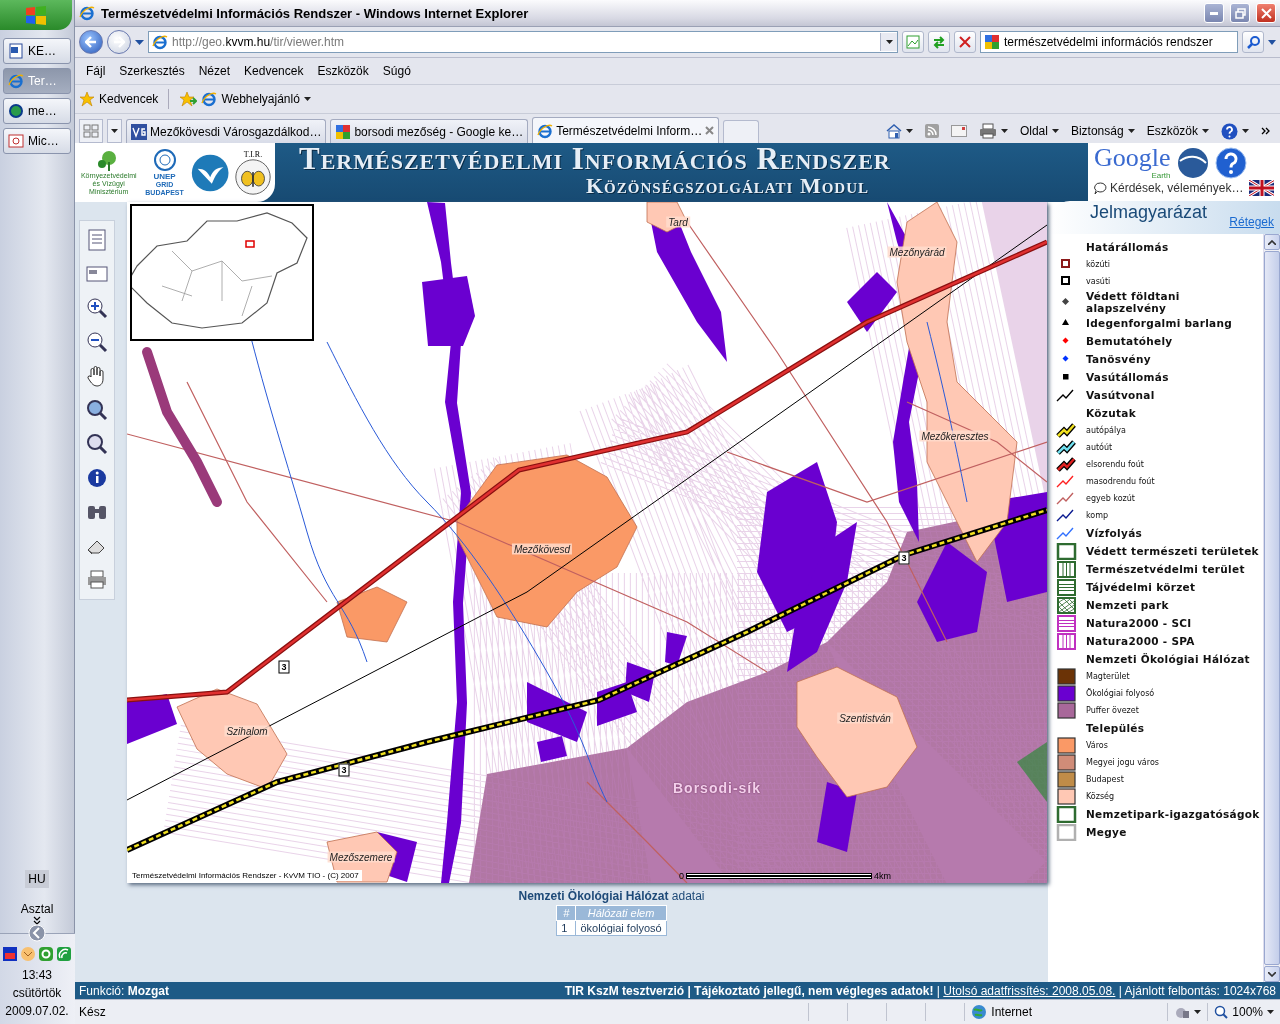  I want to click on legend-label: Város, so click(1097, 745).